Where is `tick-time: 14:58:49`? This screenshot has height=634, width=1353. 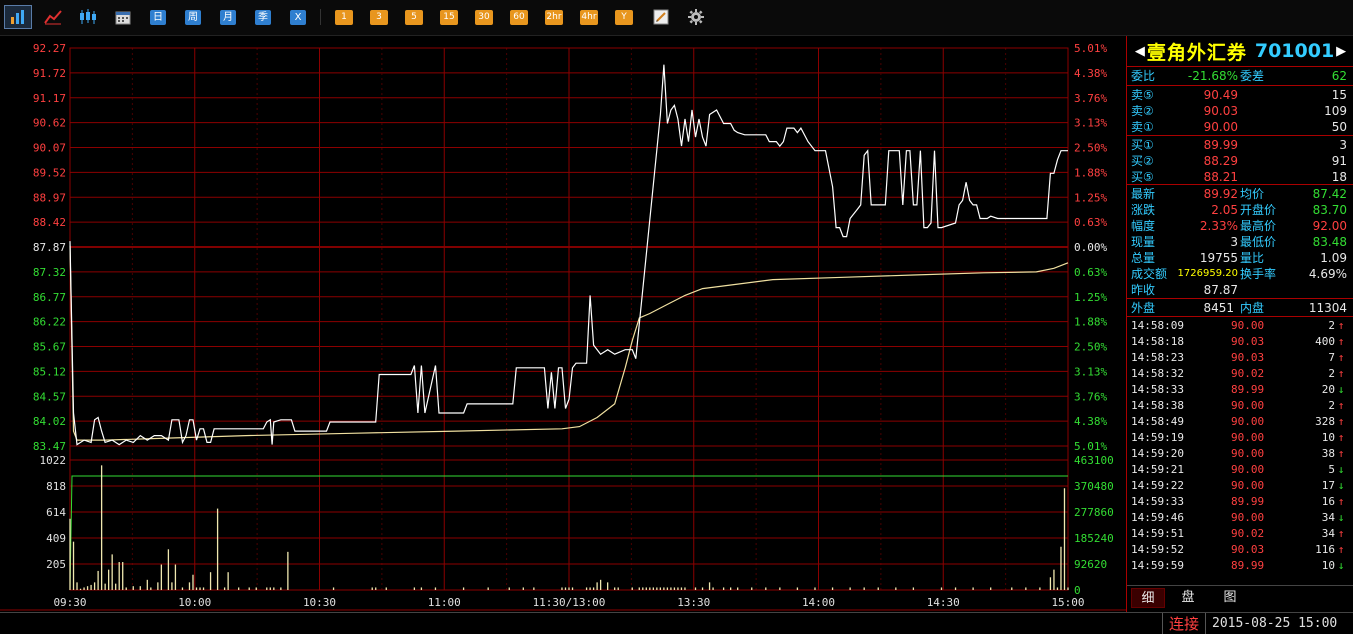 tick-time: 14:58:49 is located at coordinates (1157, 421).